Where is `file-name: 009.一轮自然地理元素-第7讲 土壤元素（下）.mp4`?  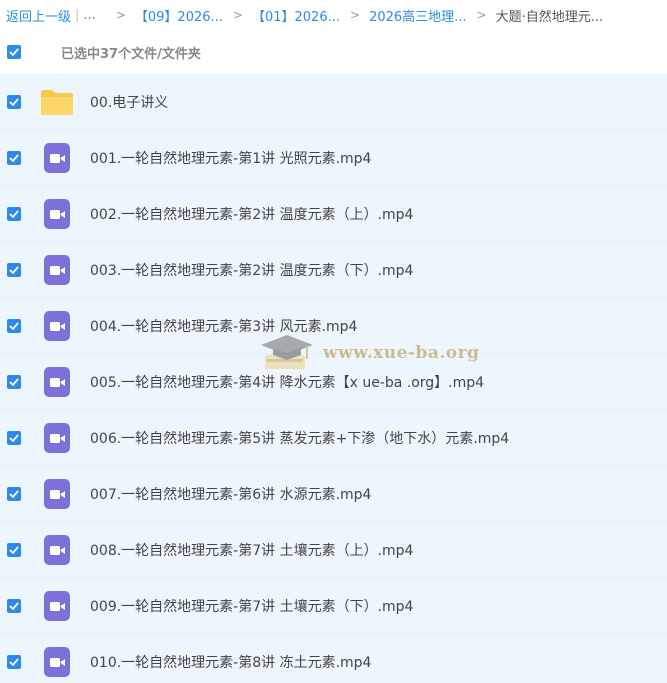 file-name: 009.一轮自然地理元素-第7讲 土壤元素（下）.mp4 is located at coordinates (251, 606).